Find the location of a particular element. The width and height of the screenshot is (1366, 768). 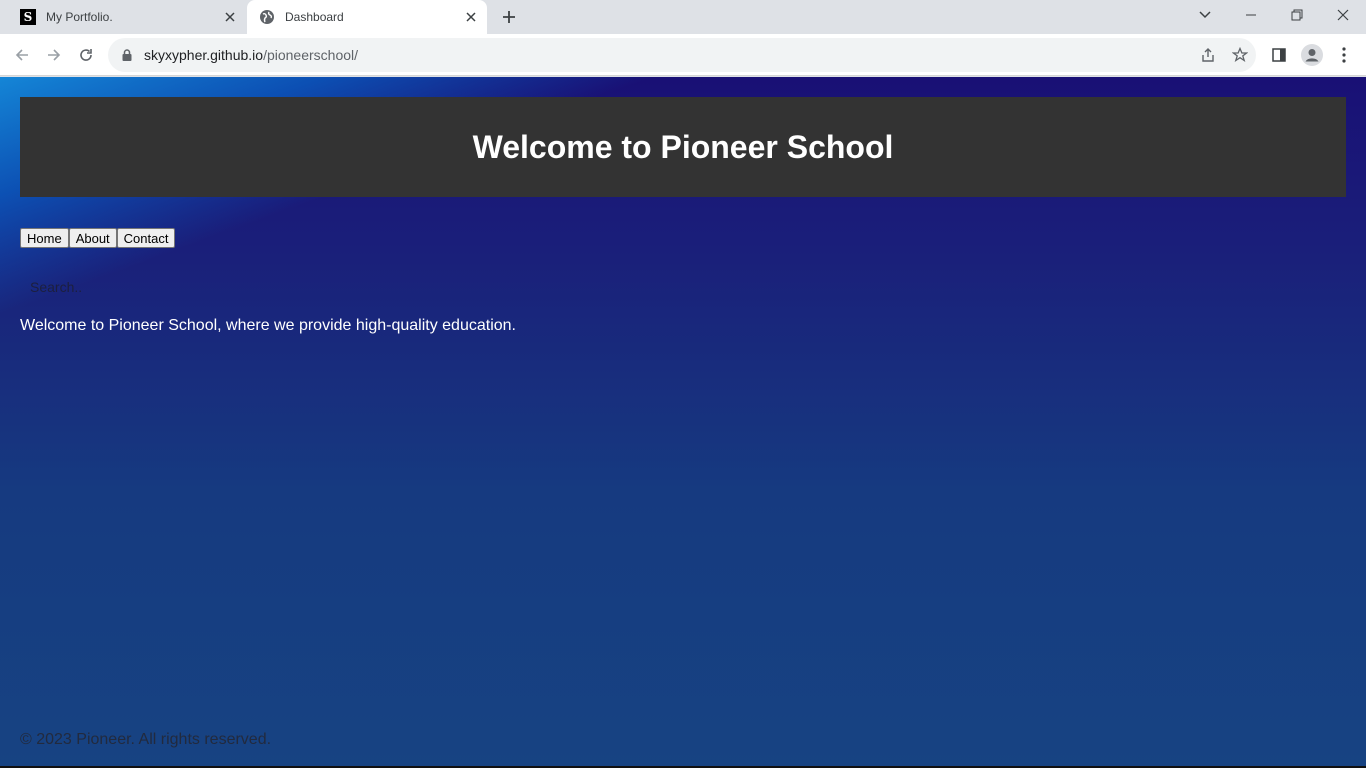

new-tab-button is located at coordinates (509, 17).